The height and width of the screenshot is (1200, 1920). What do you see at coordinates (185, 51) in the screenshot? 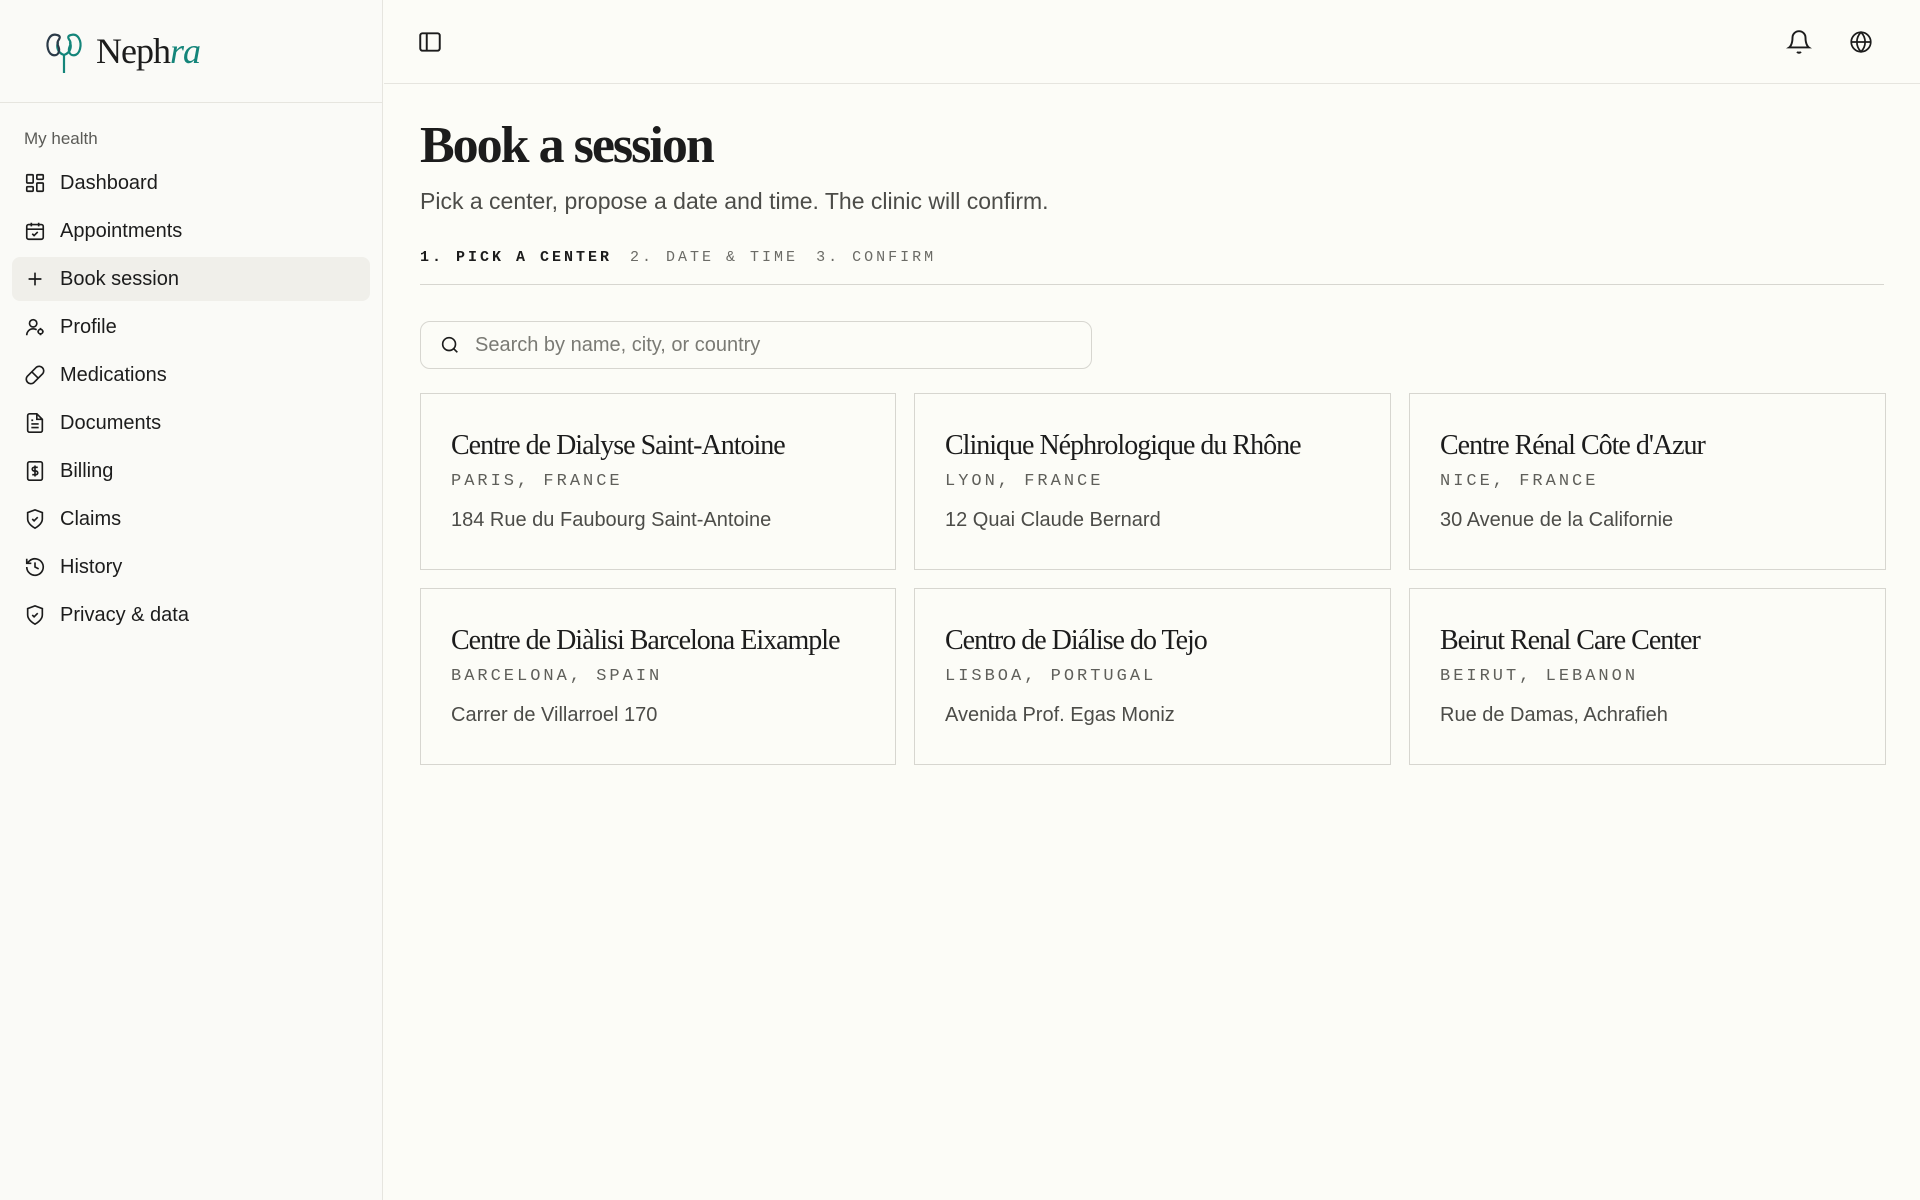
I see `brand-name-accent: ra` at bounding box center [185, 51].